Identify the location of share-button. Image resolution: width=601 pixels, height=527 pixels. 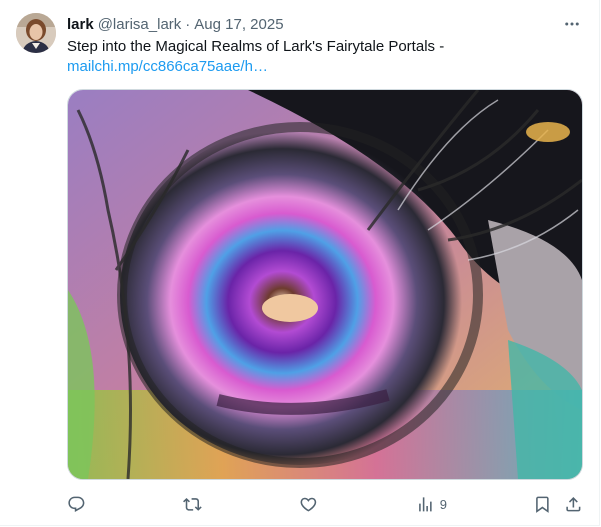
(573, 504).